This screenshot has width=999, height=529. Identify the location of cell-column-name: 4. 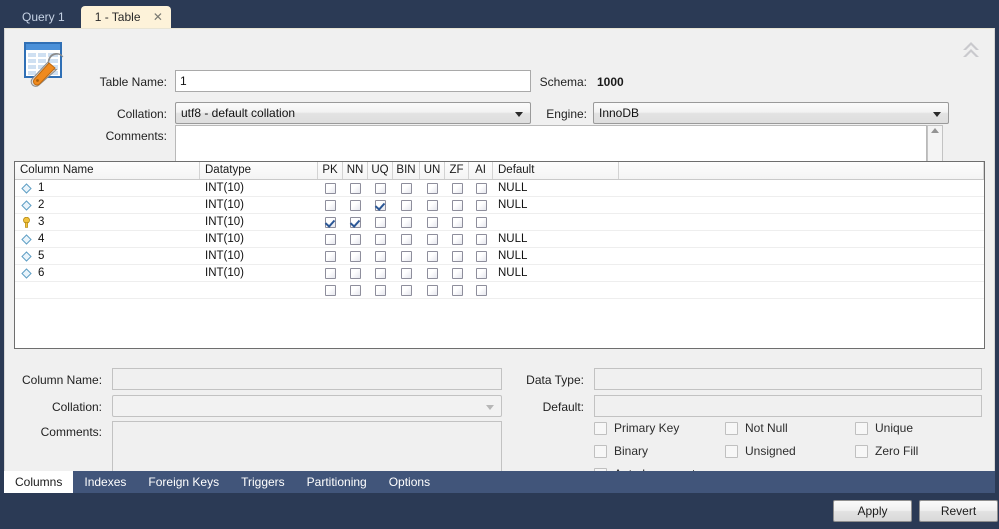
(107, 239).